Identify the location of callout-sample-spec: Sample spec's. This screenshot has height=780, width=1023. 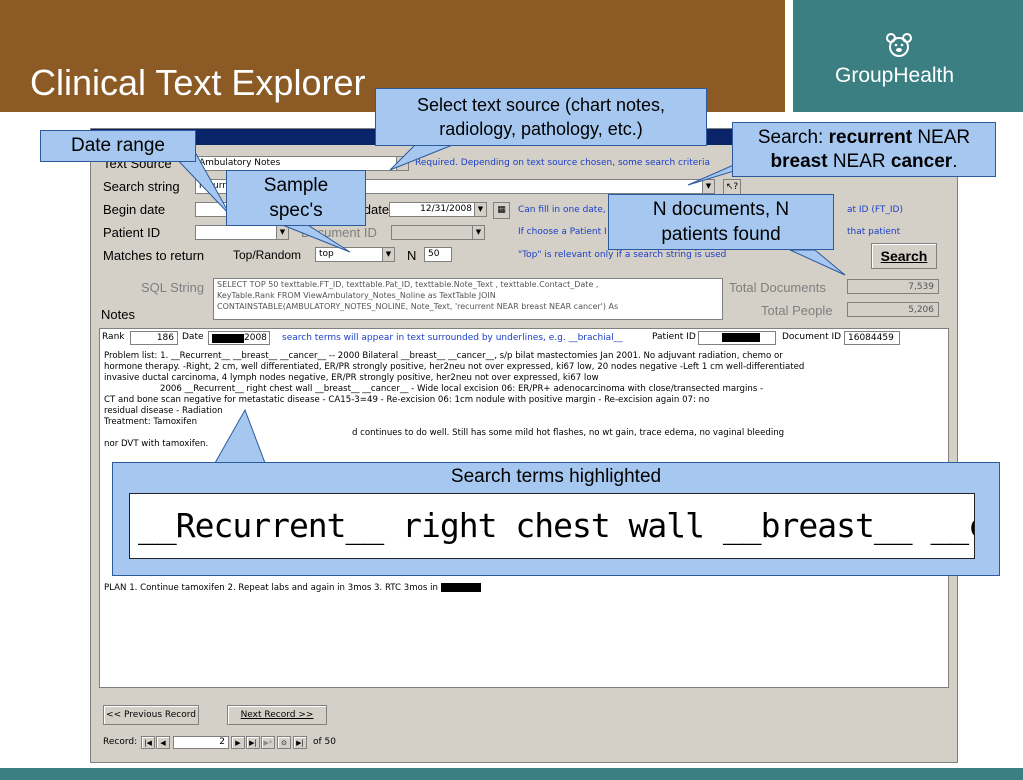
(296, 198).